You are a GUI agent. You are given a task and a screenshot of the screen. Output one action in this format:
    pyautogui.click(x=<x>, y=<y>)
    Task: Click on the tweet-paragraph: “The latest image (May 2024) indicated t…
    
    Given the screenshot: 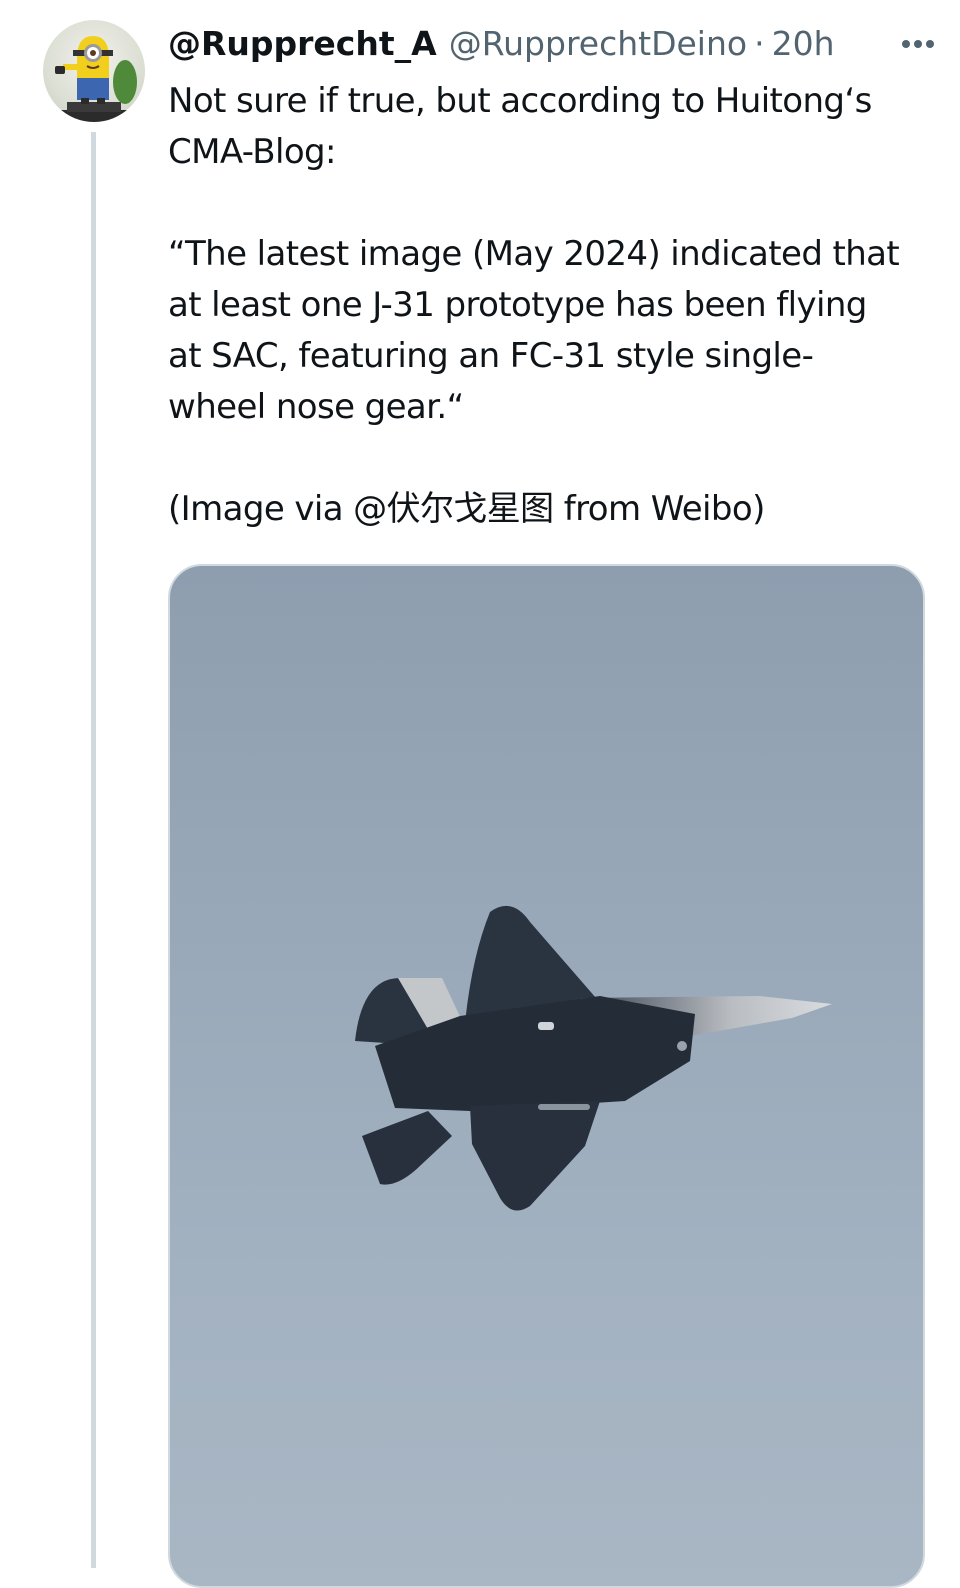 What is the action you would take?
    pyautogui.click(x=534, y=330)
    